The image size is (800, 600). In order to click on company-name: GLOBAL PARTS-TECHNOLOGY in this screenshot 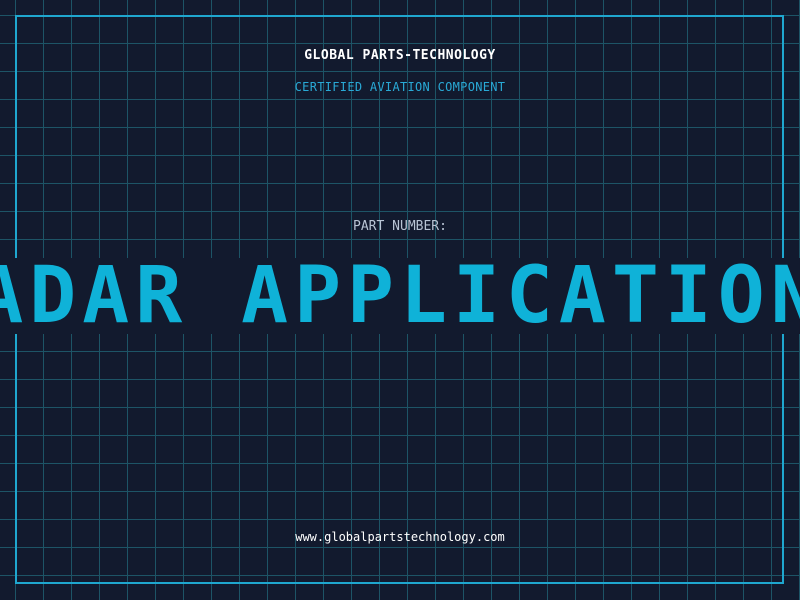, I will do `click(400, 55)`.